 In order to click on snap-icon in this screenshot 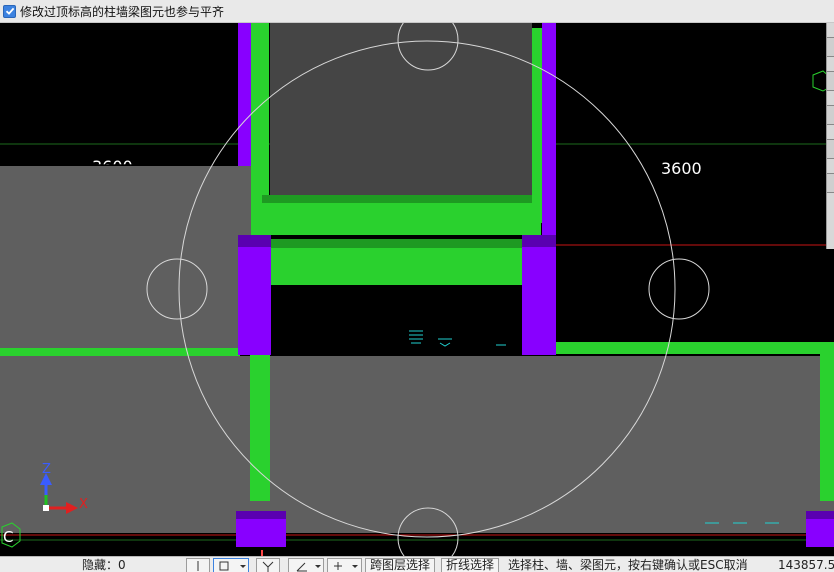, I will do `click(232, 566)`.